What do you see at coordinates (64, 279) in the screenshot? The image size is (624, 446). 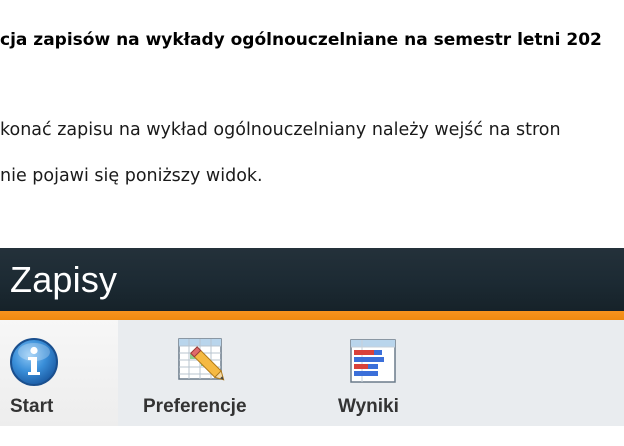 I see `app-title: Zapisy` at bounding box center [64, 279].